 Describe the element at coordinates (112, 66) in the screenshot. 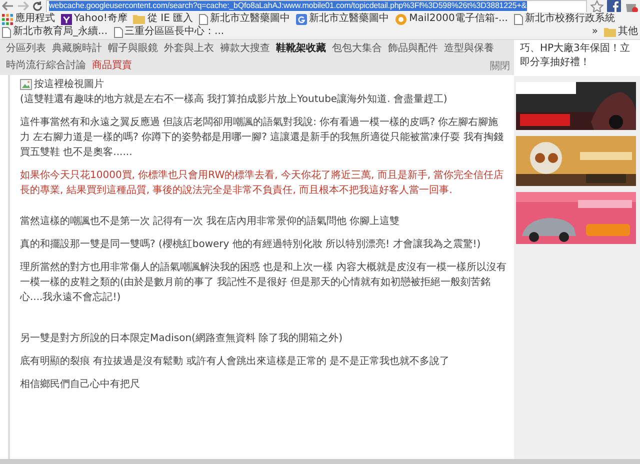

I see `nav-tab: 商品買賣` at that location.